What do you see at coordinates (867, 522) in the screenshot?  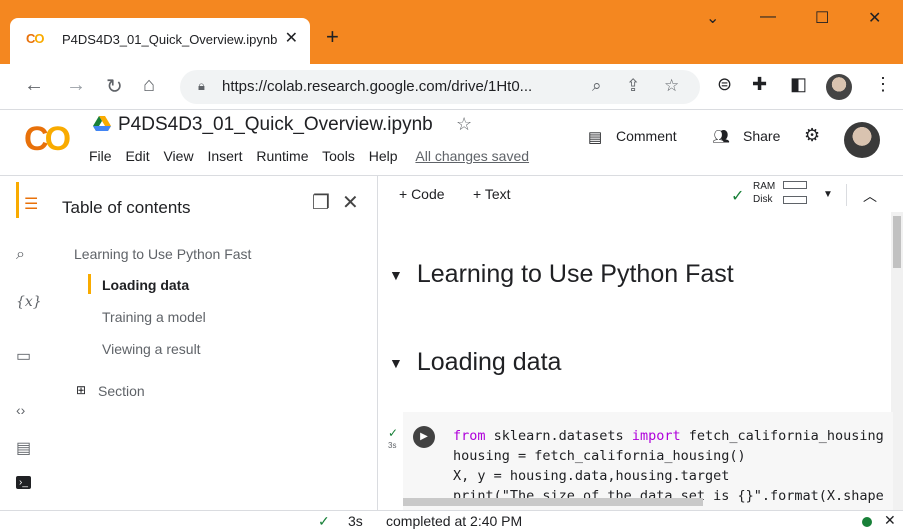 I see `status-dot` at bounding box center [867, 522].